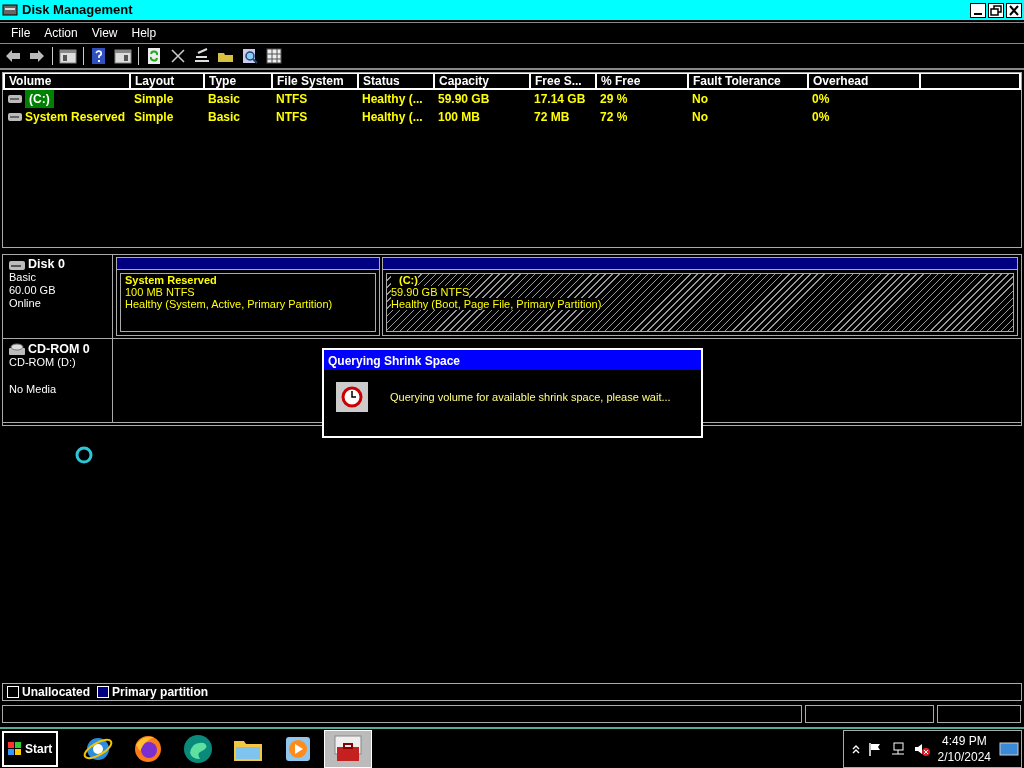 The height and width of the screenshot is (768, 1024). Describe the element at coordinates (274, 56) in the screenshot. I see `grid-icon` at that location.